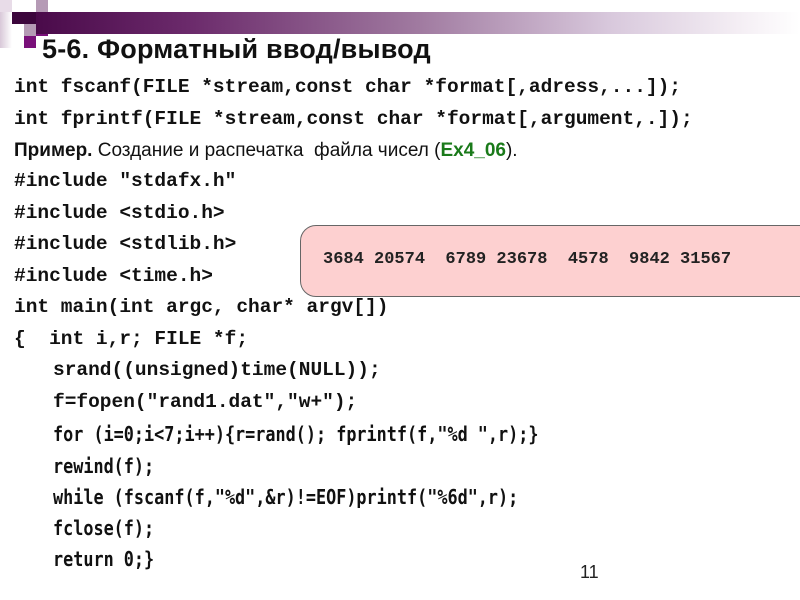  What do you see at coordinates (104, 466) in the screenshot?
I see `code-line: rewind(f);` at bounding box center [104, 466].